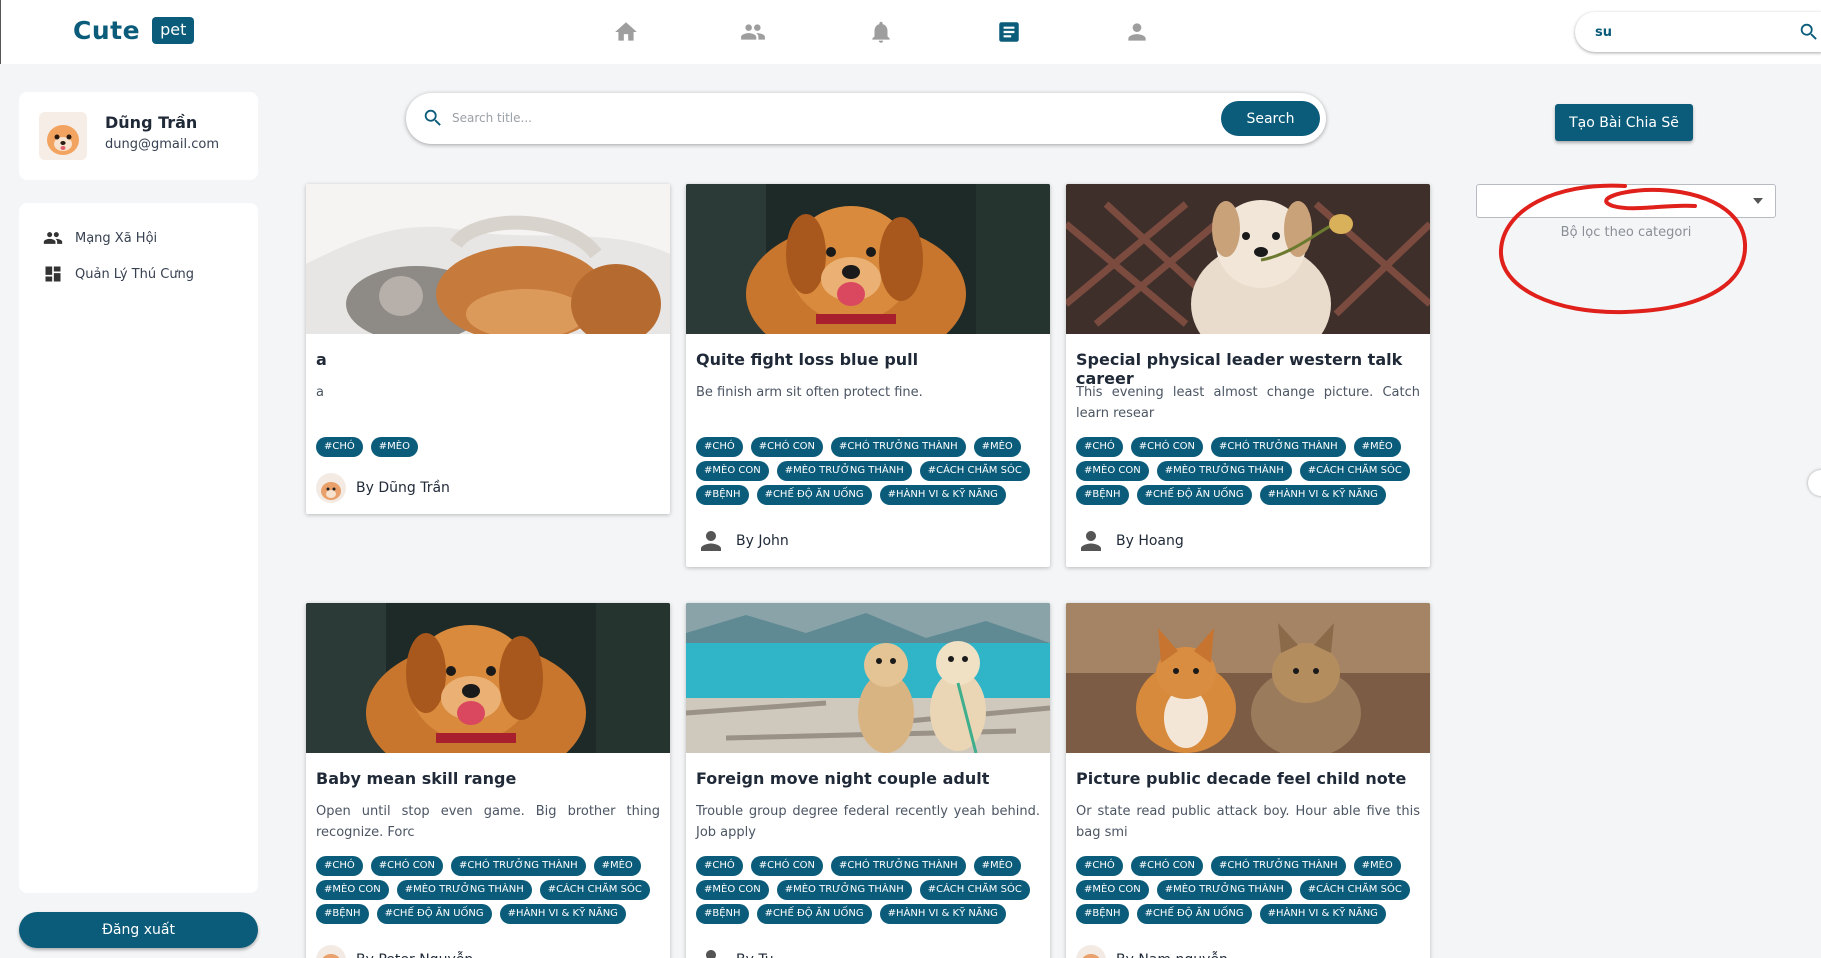 This screenshot has width=1821, height=958. I want to click on top-search-input, so click(1680, 32).